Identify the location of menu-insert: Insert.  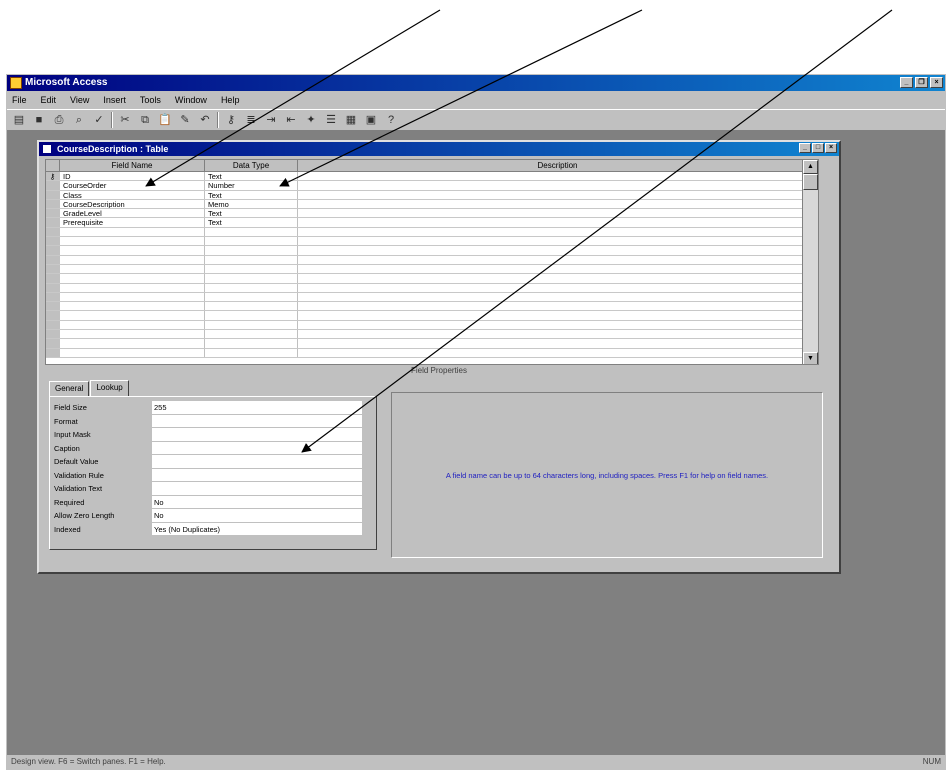
(114, 100).